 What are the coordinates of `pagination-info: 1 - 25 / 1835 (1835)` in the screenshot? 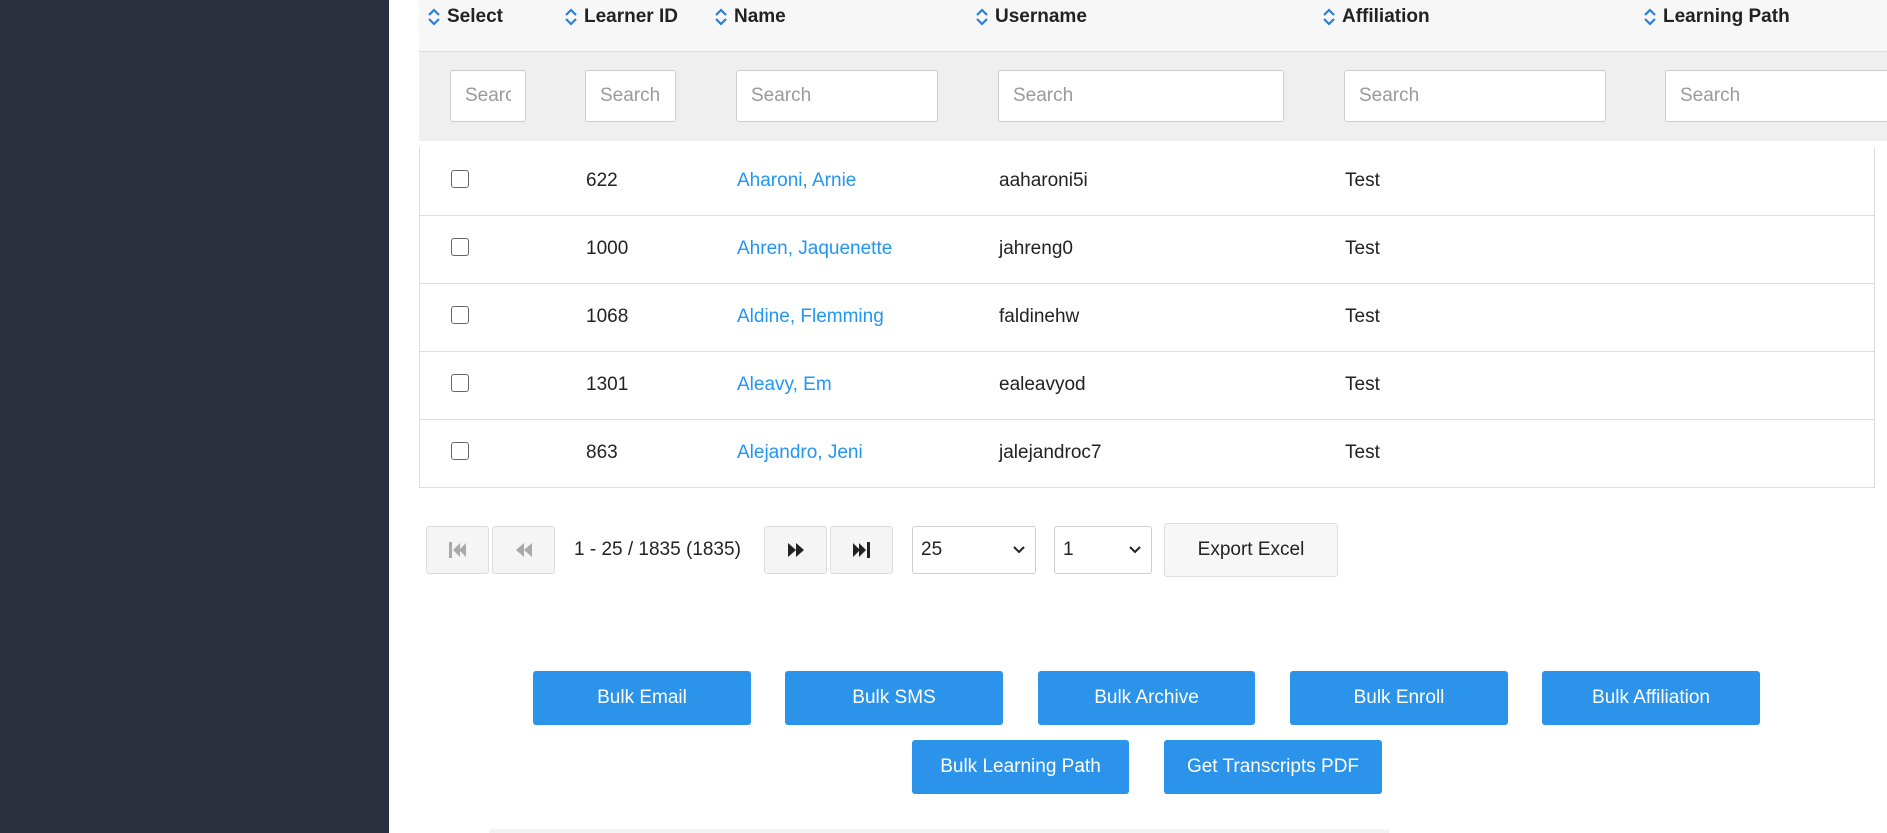 It's located at (657, 549).